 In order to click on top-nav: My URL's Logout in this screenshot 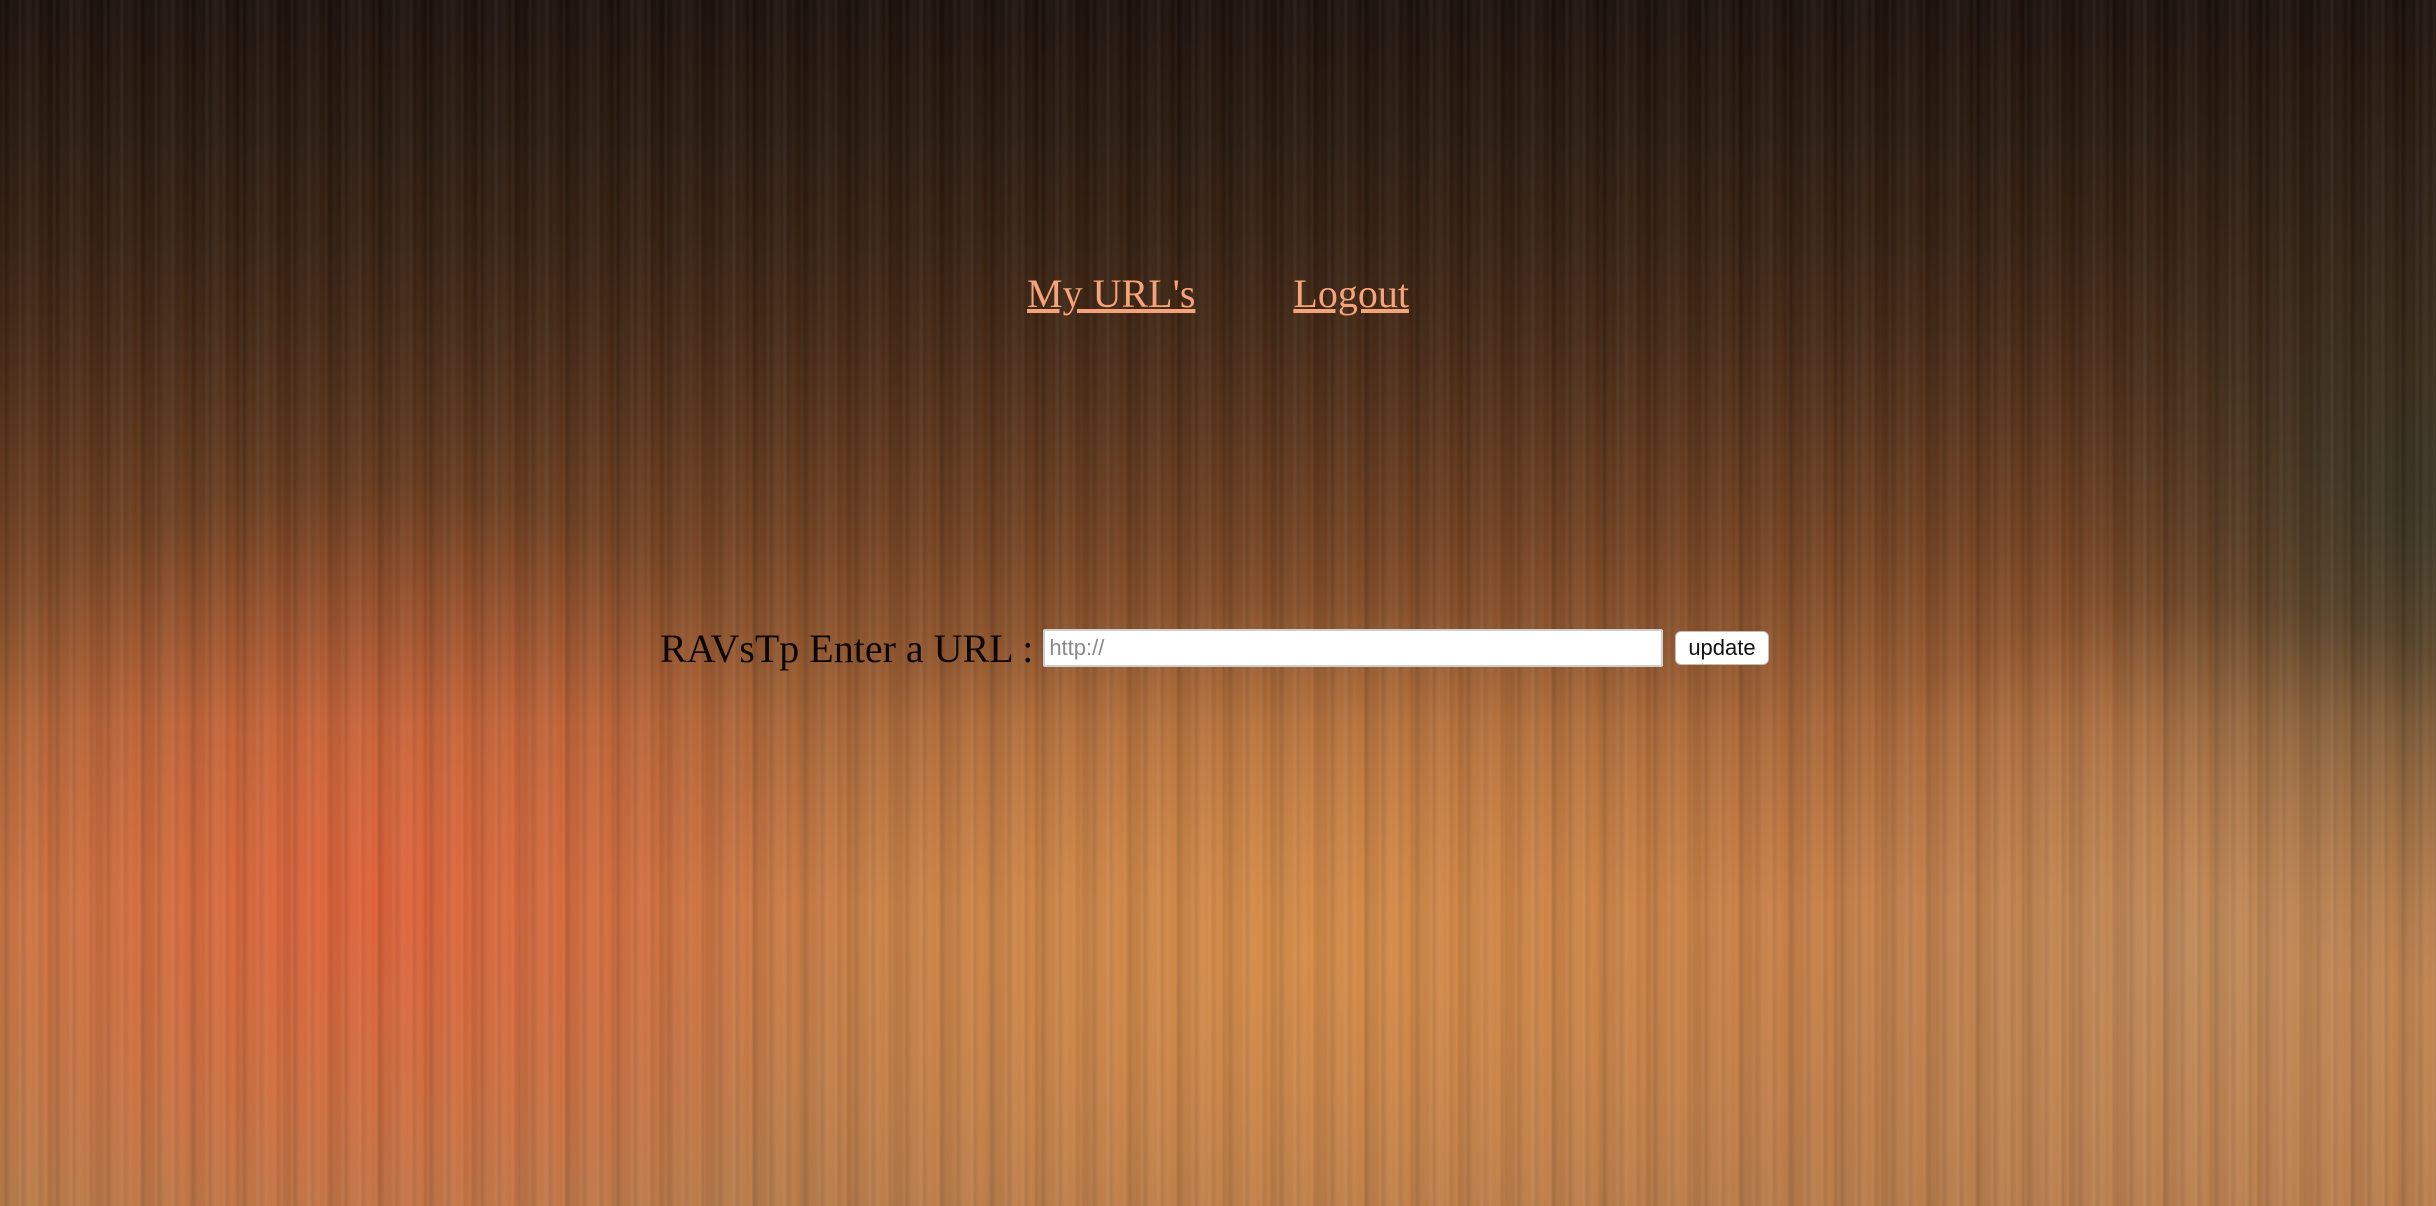, I will do `click(1218, 293)`.